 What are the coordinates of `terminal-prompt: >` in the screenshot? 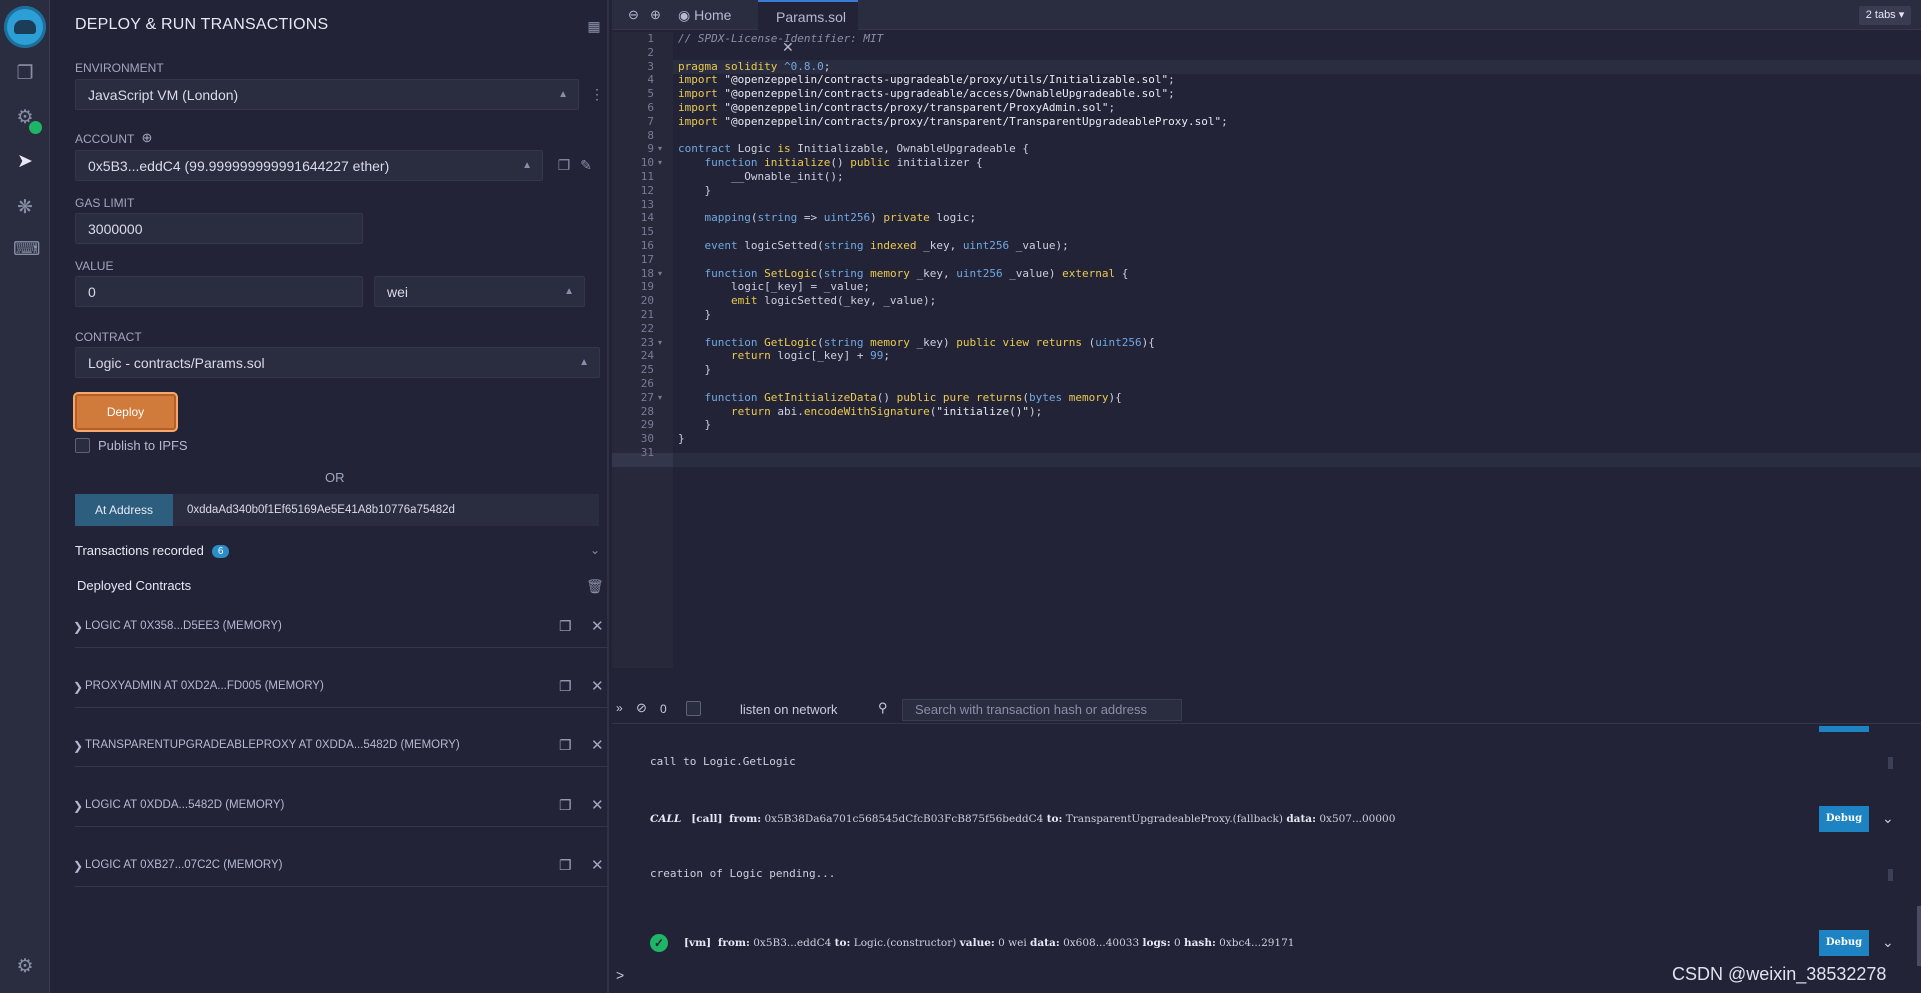 It's located at (620, 975).